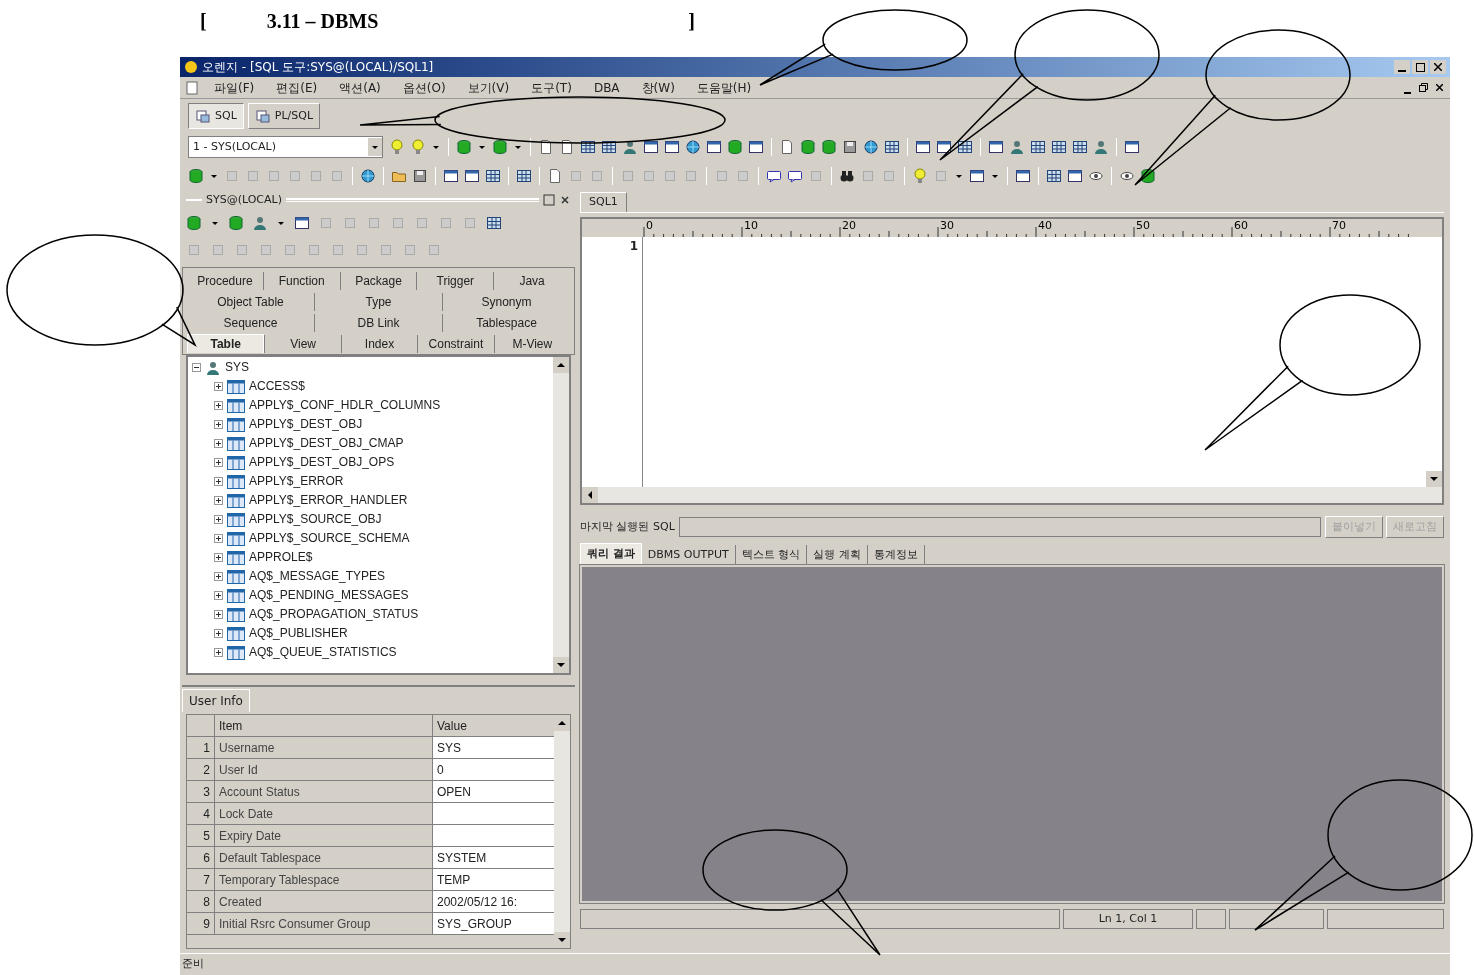  Describe the element at coordinates (225, 280) in the screenshot. I see `object-type-tab: Procedure` at that location.